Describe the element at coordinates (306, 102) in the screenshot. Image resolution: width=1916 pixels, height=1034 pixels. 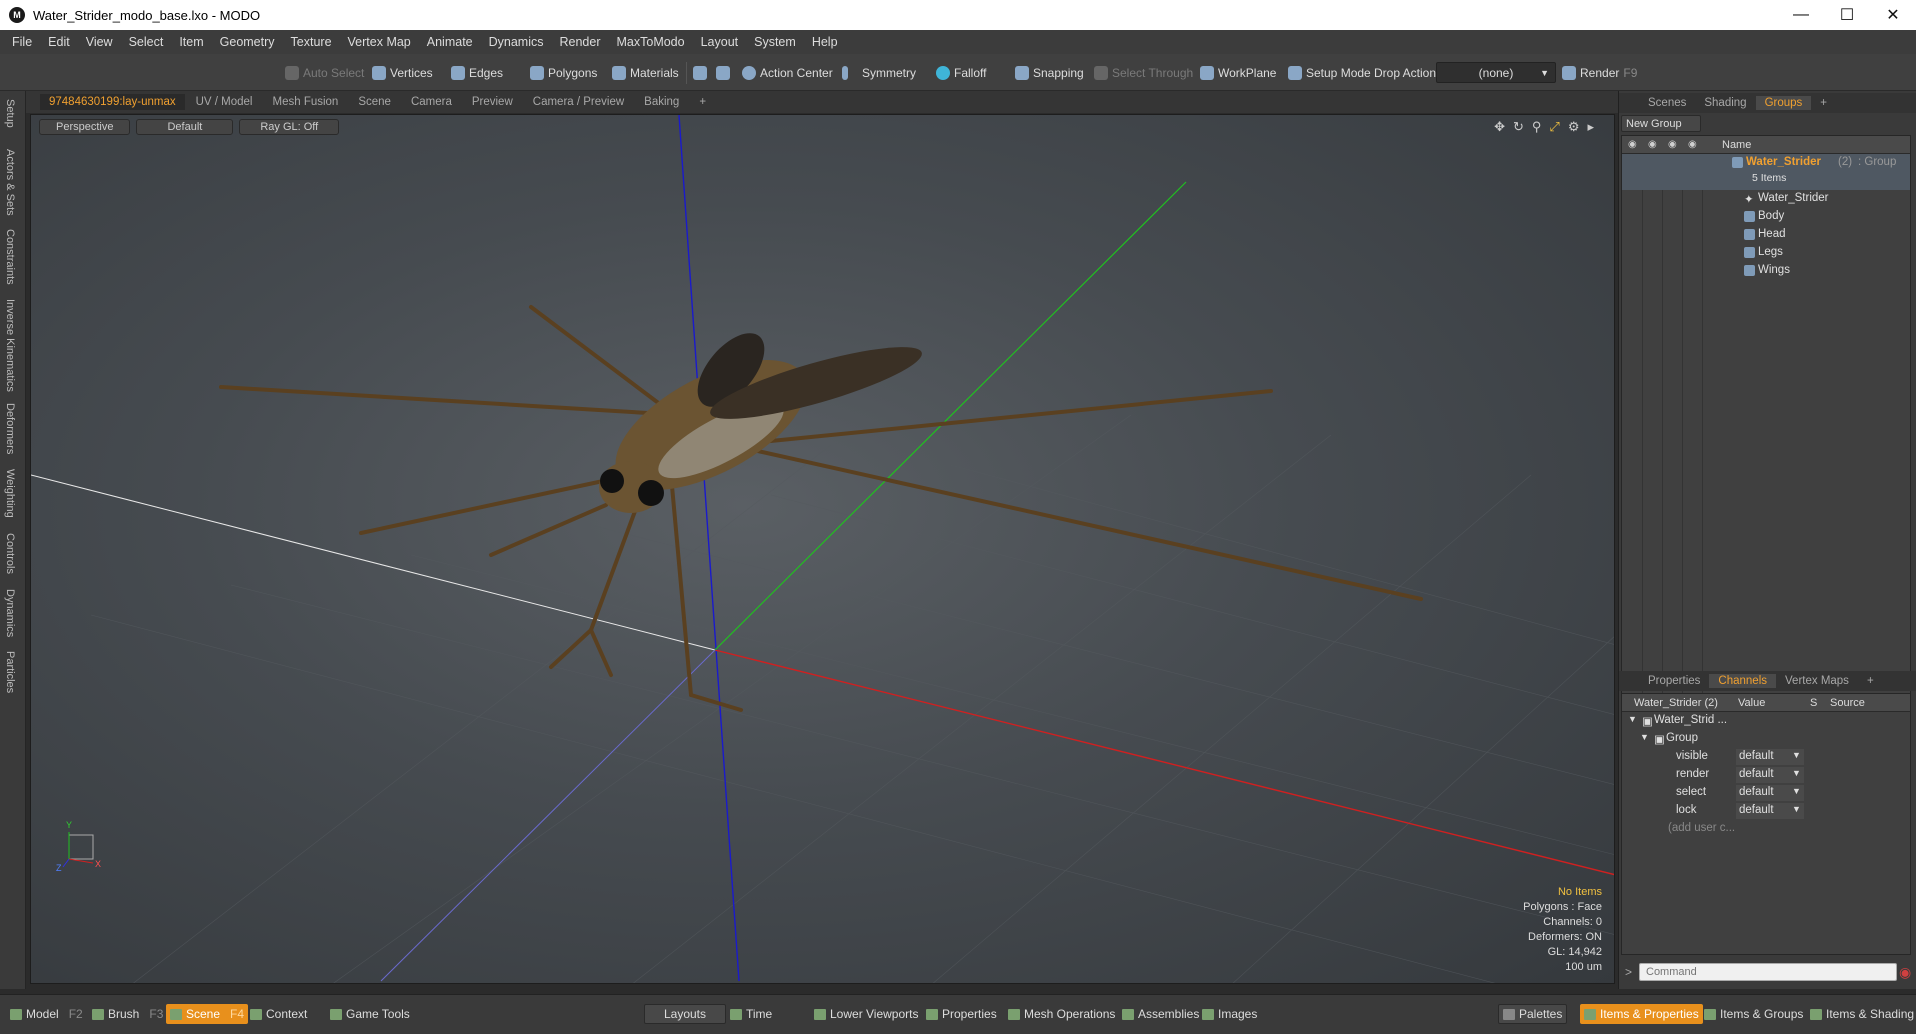
I see `tab-mesh-fusion: Mesh Fusion` at that location.